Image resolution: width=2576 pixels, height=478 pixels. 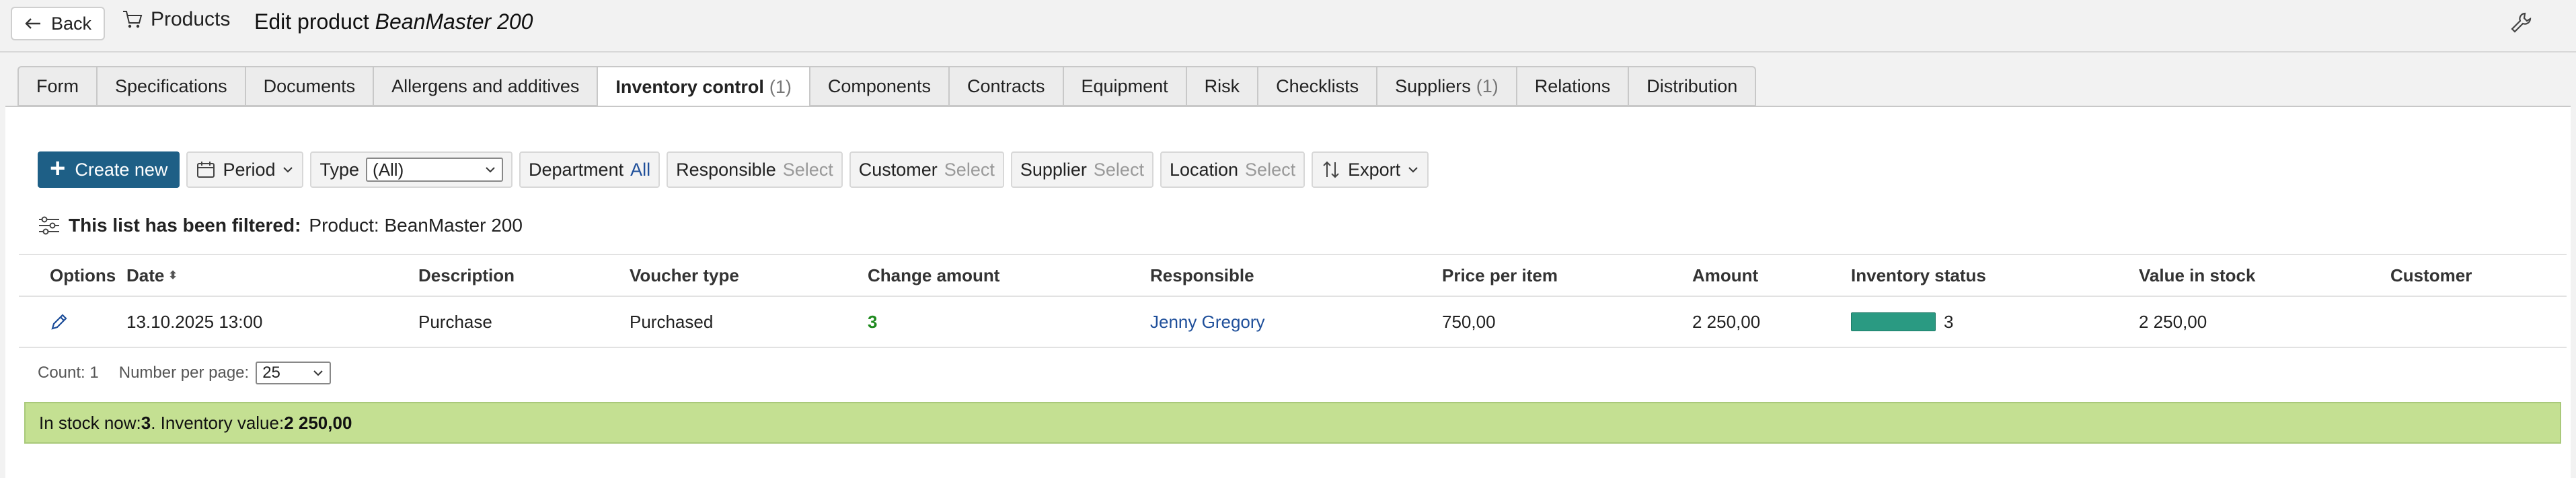 I want to click on breadcrumb-products: Products, so click(x=190, y=19).